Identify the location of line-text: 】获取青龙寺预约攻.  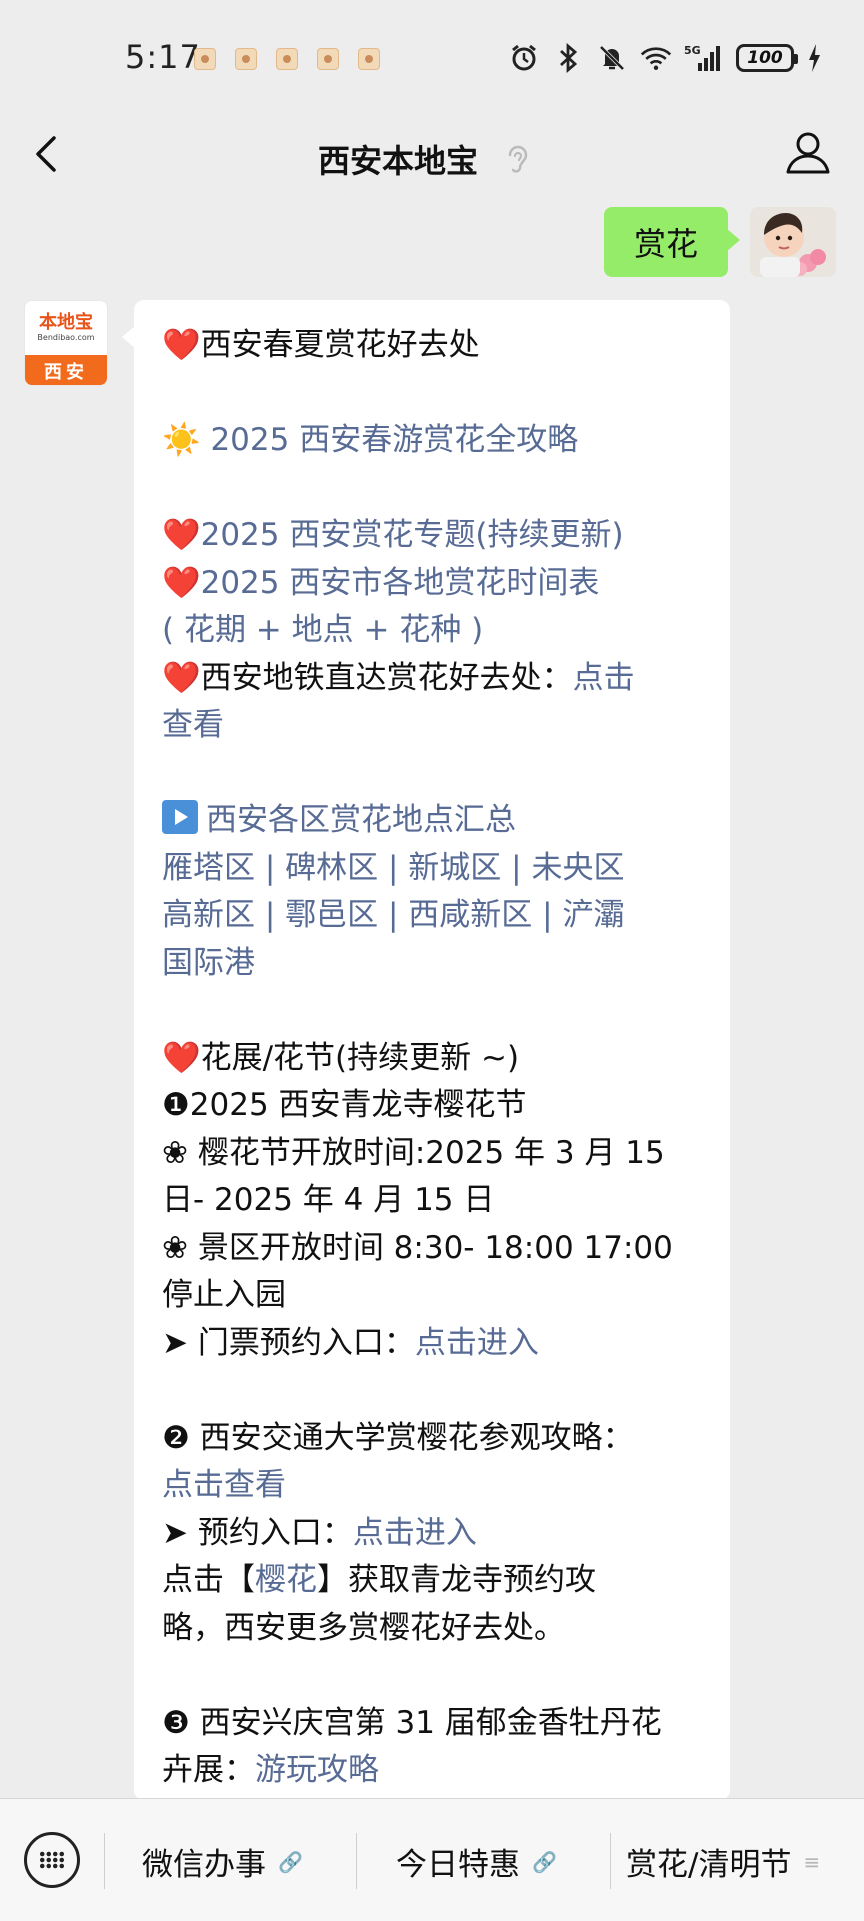
(456, 1580).